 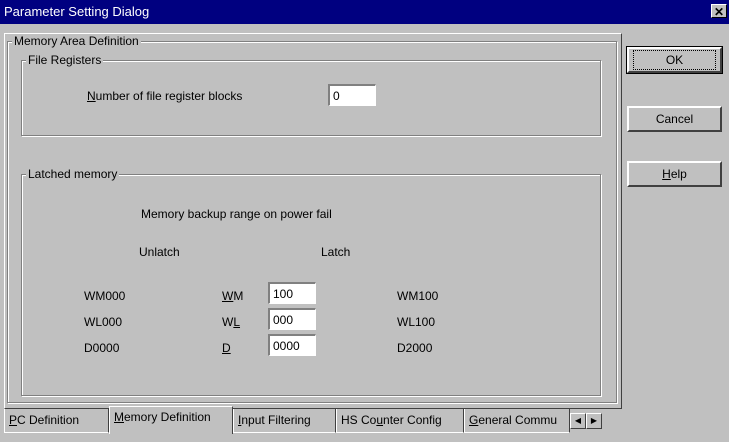 What do you see at coordinates (418, 296) in the screenshot?
I see `latch-wm-label: WM100` at bounding box center [418, 296].